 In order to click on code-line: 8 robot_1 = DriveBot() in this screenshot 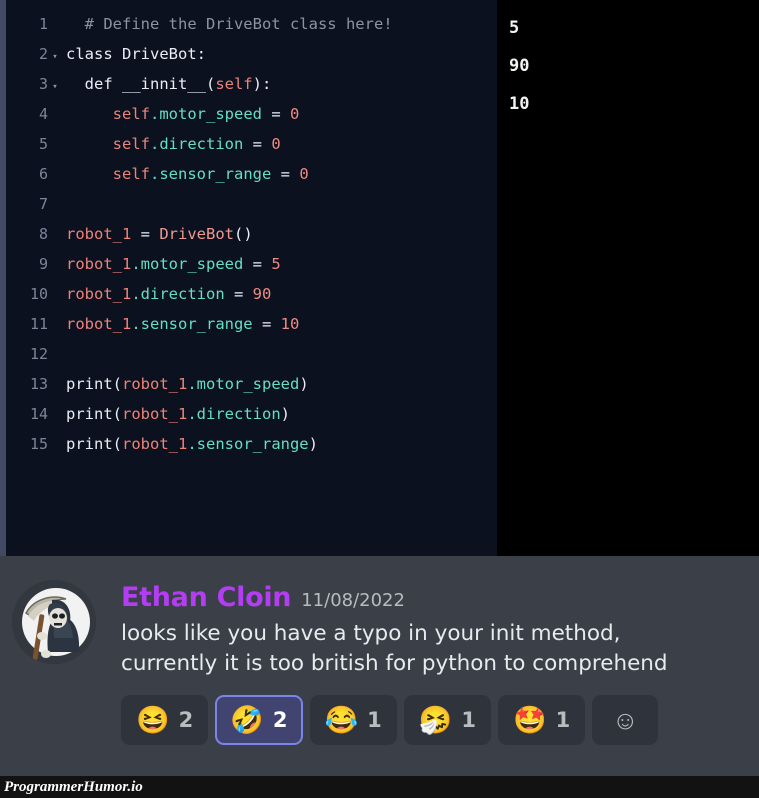, I will do `click(251, 234)`.